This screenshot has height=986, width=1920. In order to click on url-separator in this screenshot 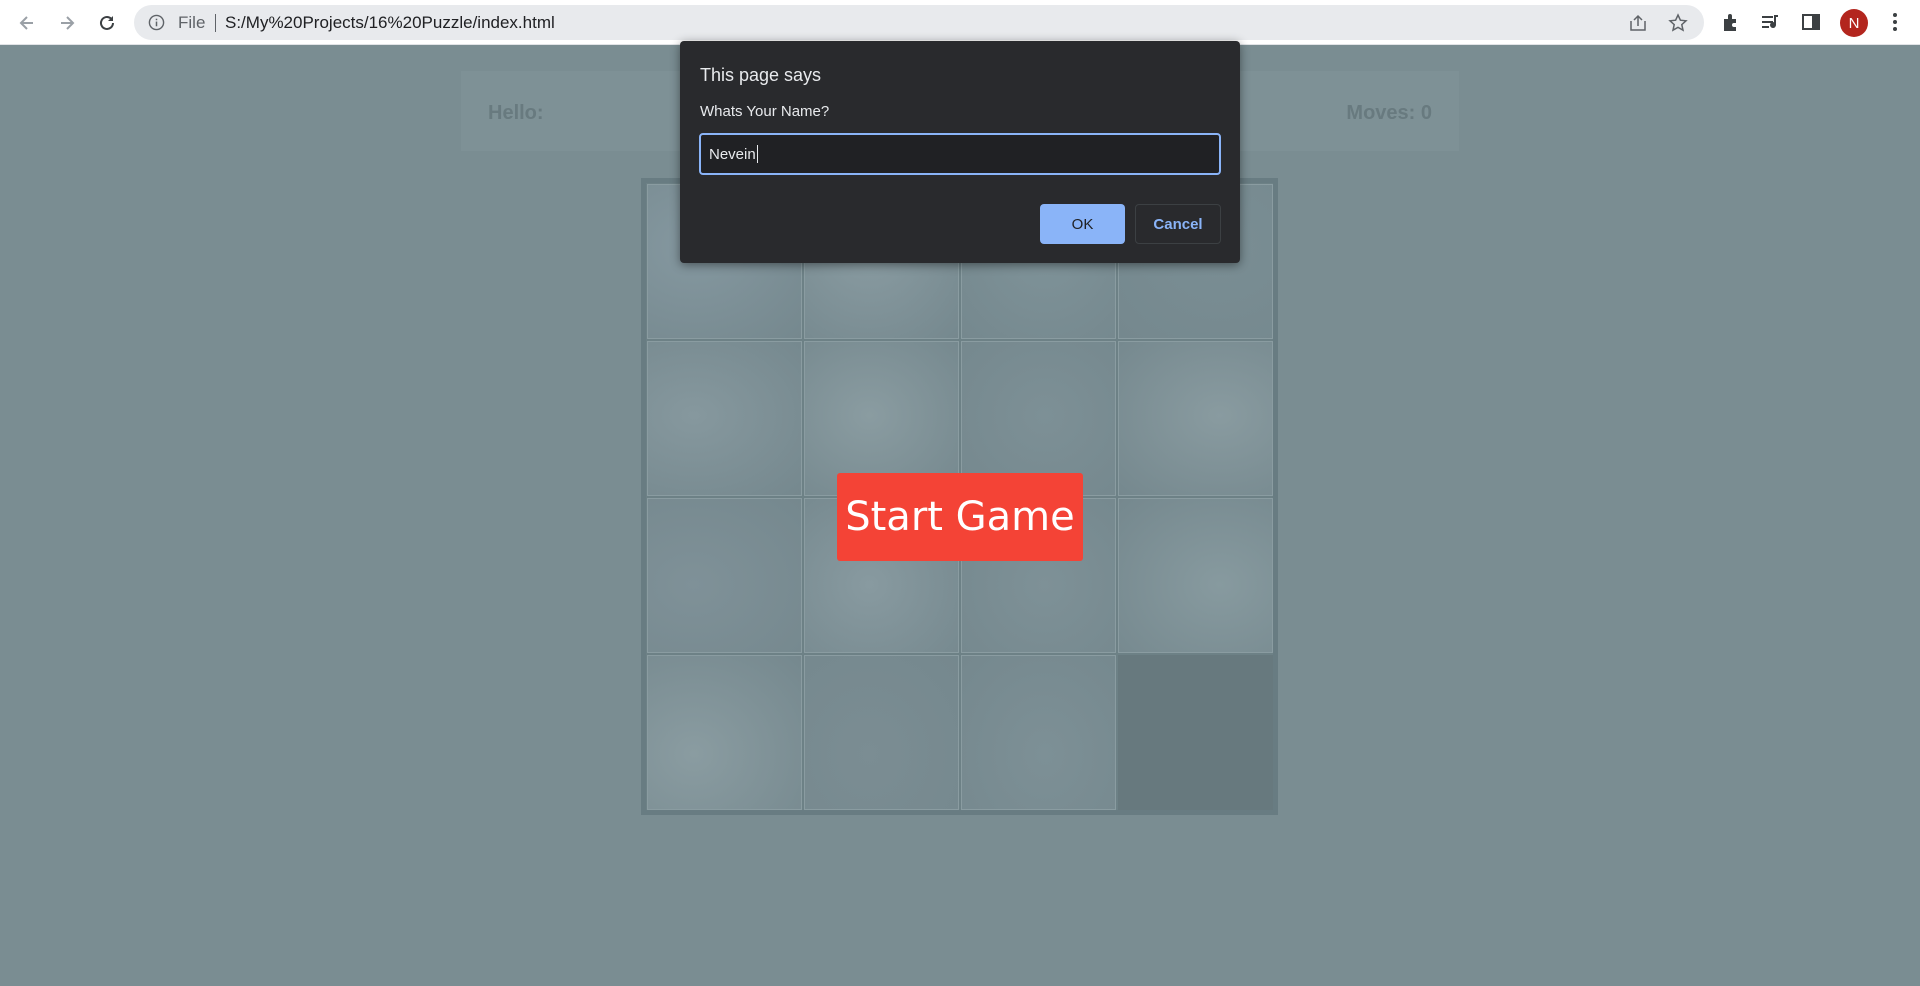, I will do `click(215, 23)`.